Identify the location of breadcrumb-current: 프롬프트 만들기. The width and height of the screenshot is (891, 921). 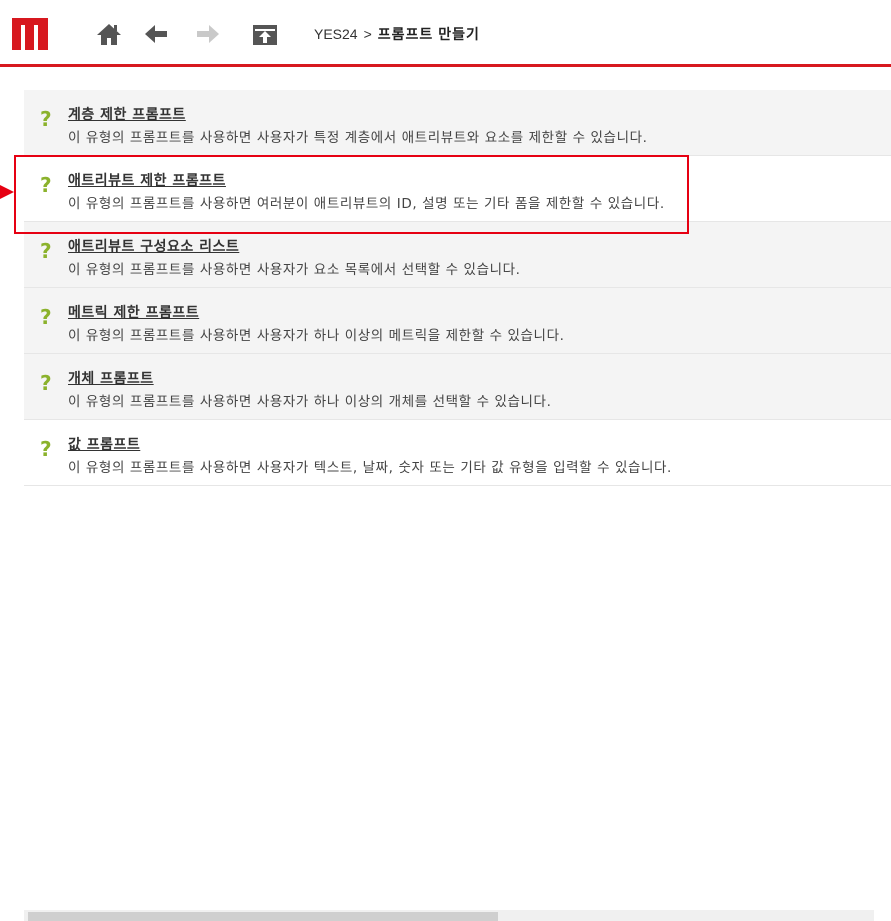
(428, 34).